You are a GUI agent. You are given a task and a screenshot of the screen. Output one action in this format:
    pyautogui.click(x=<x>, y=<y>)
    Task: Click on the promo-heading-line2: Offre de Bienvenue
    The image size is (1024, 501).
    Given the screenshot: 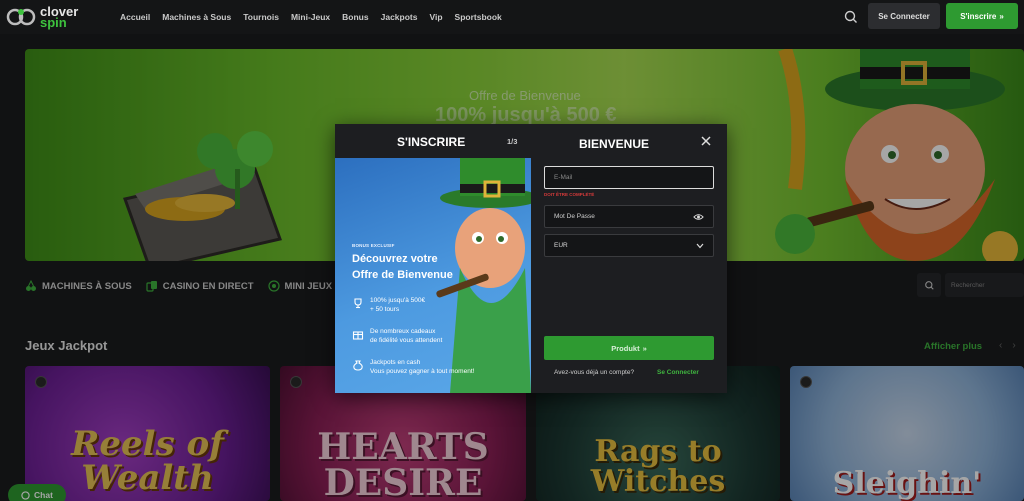 What is the action you would take?
    pyautogui.click(x=402, y=275)
    